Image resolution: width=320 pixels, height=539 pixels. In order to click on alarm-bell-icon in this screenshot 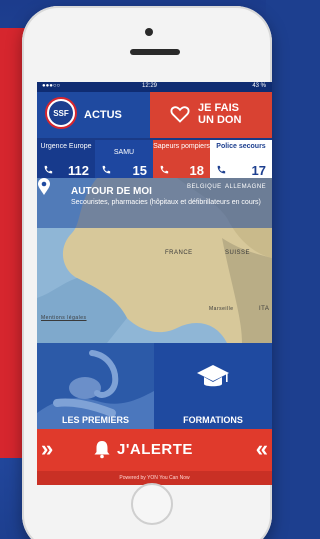, I will do `click(102, 450)`.